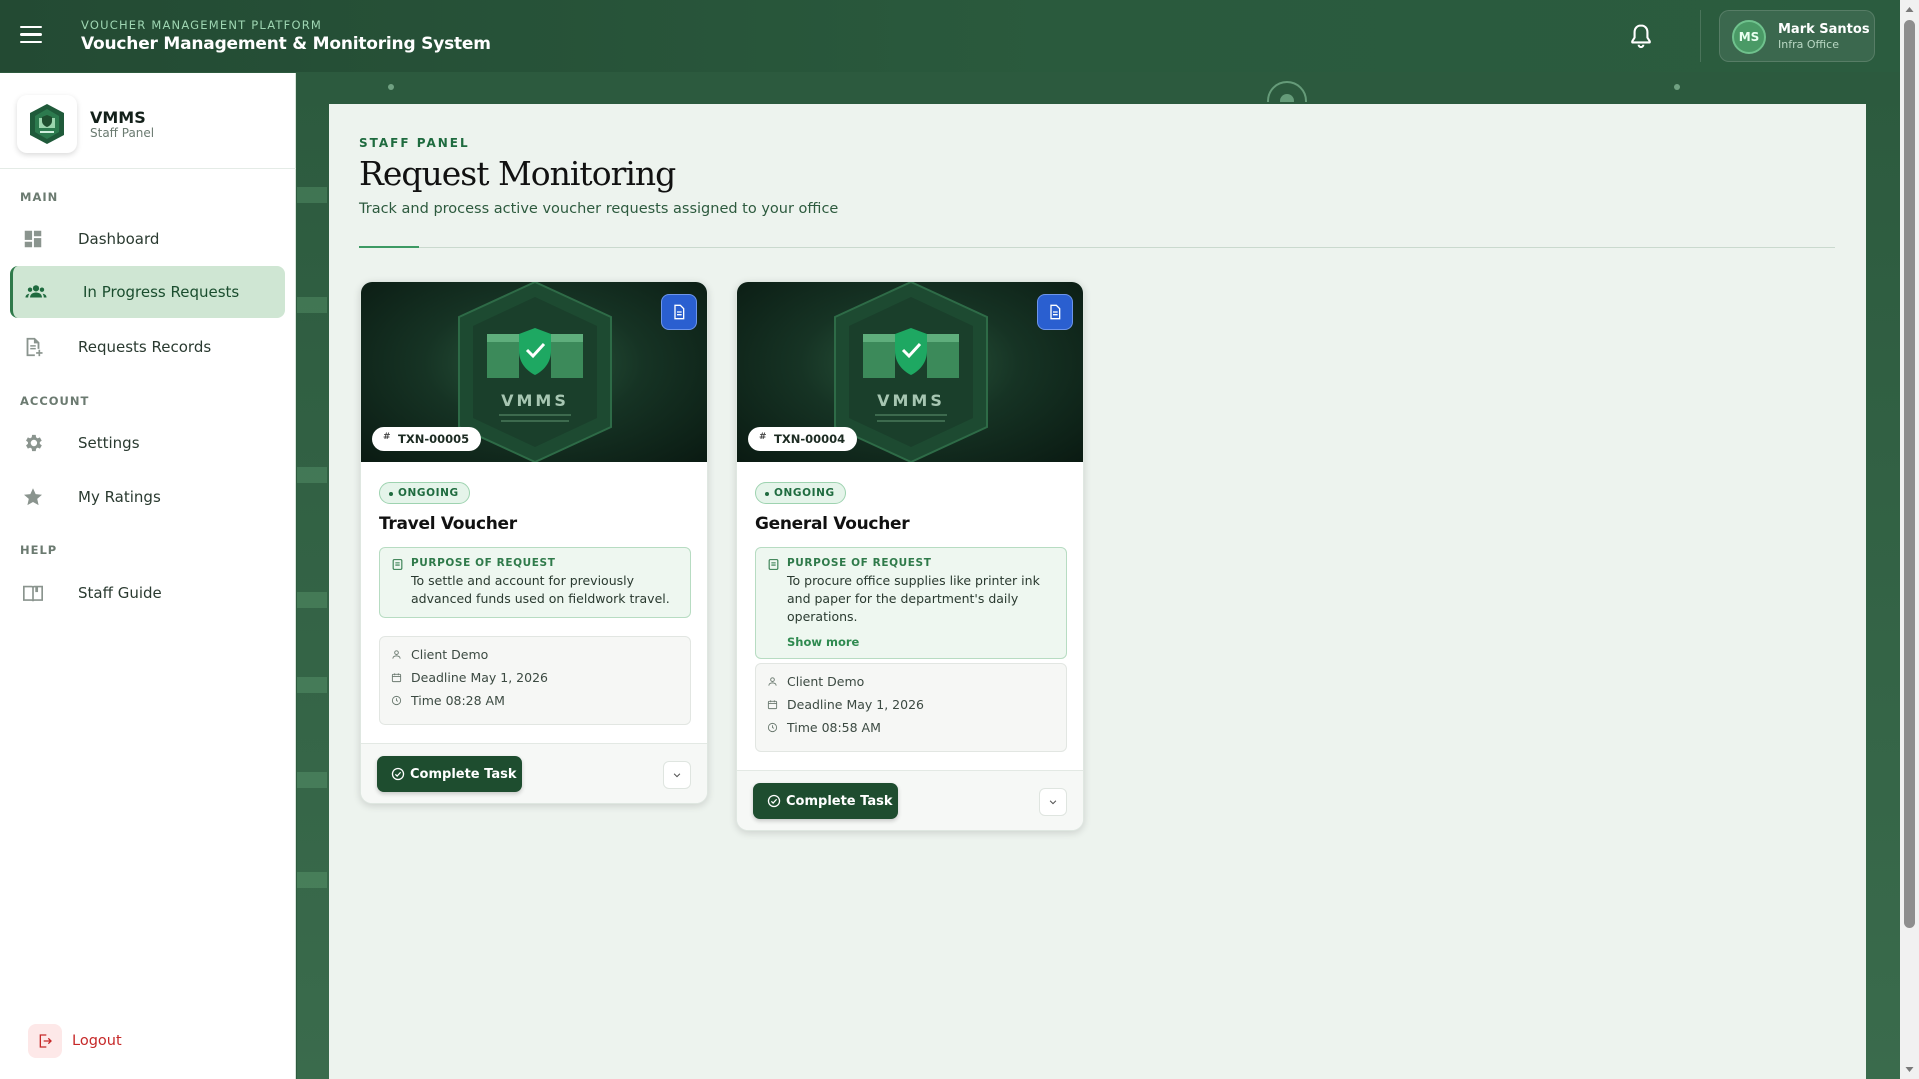 The image size is (1919, 1079). Describe the element at coordinates (396, 654) in the screenshot. I see `person-icon` at that location.